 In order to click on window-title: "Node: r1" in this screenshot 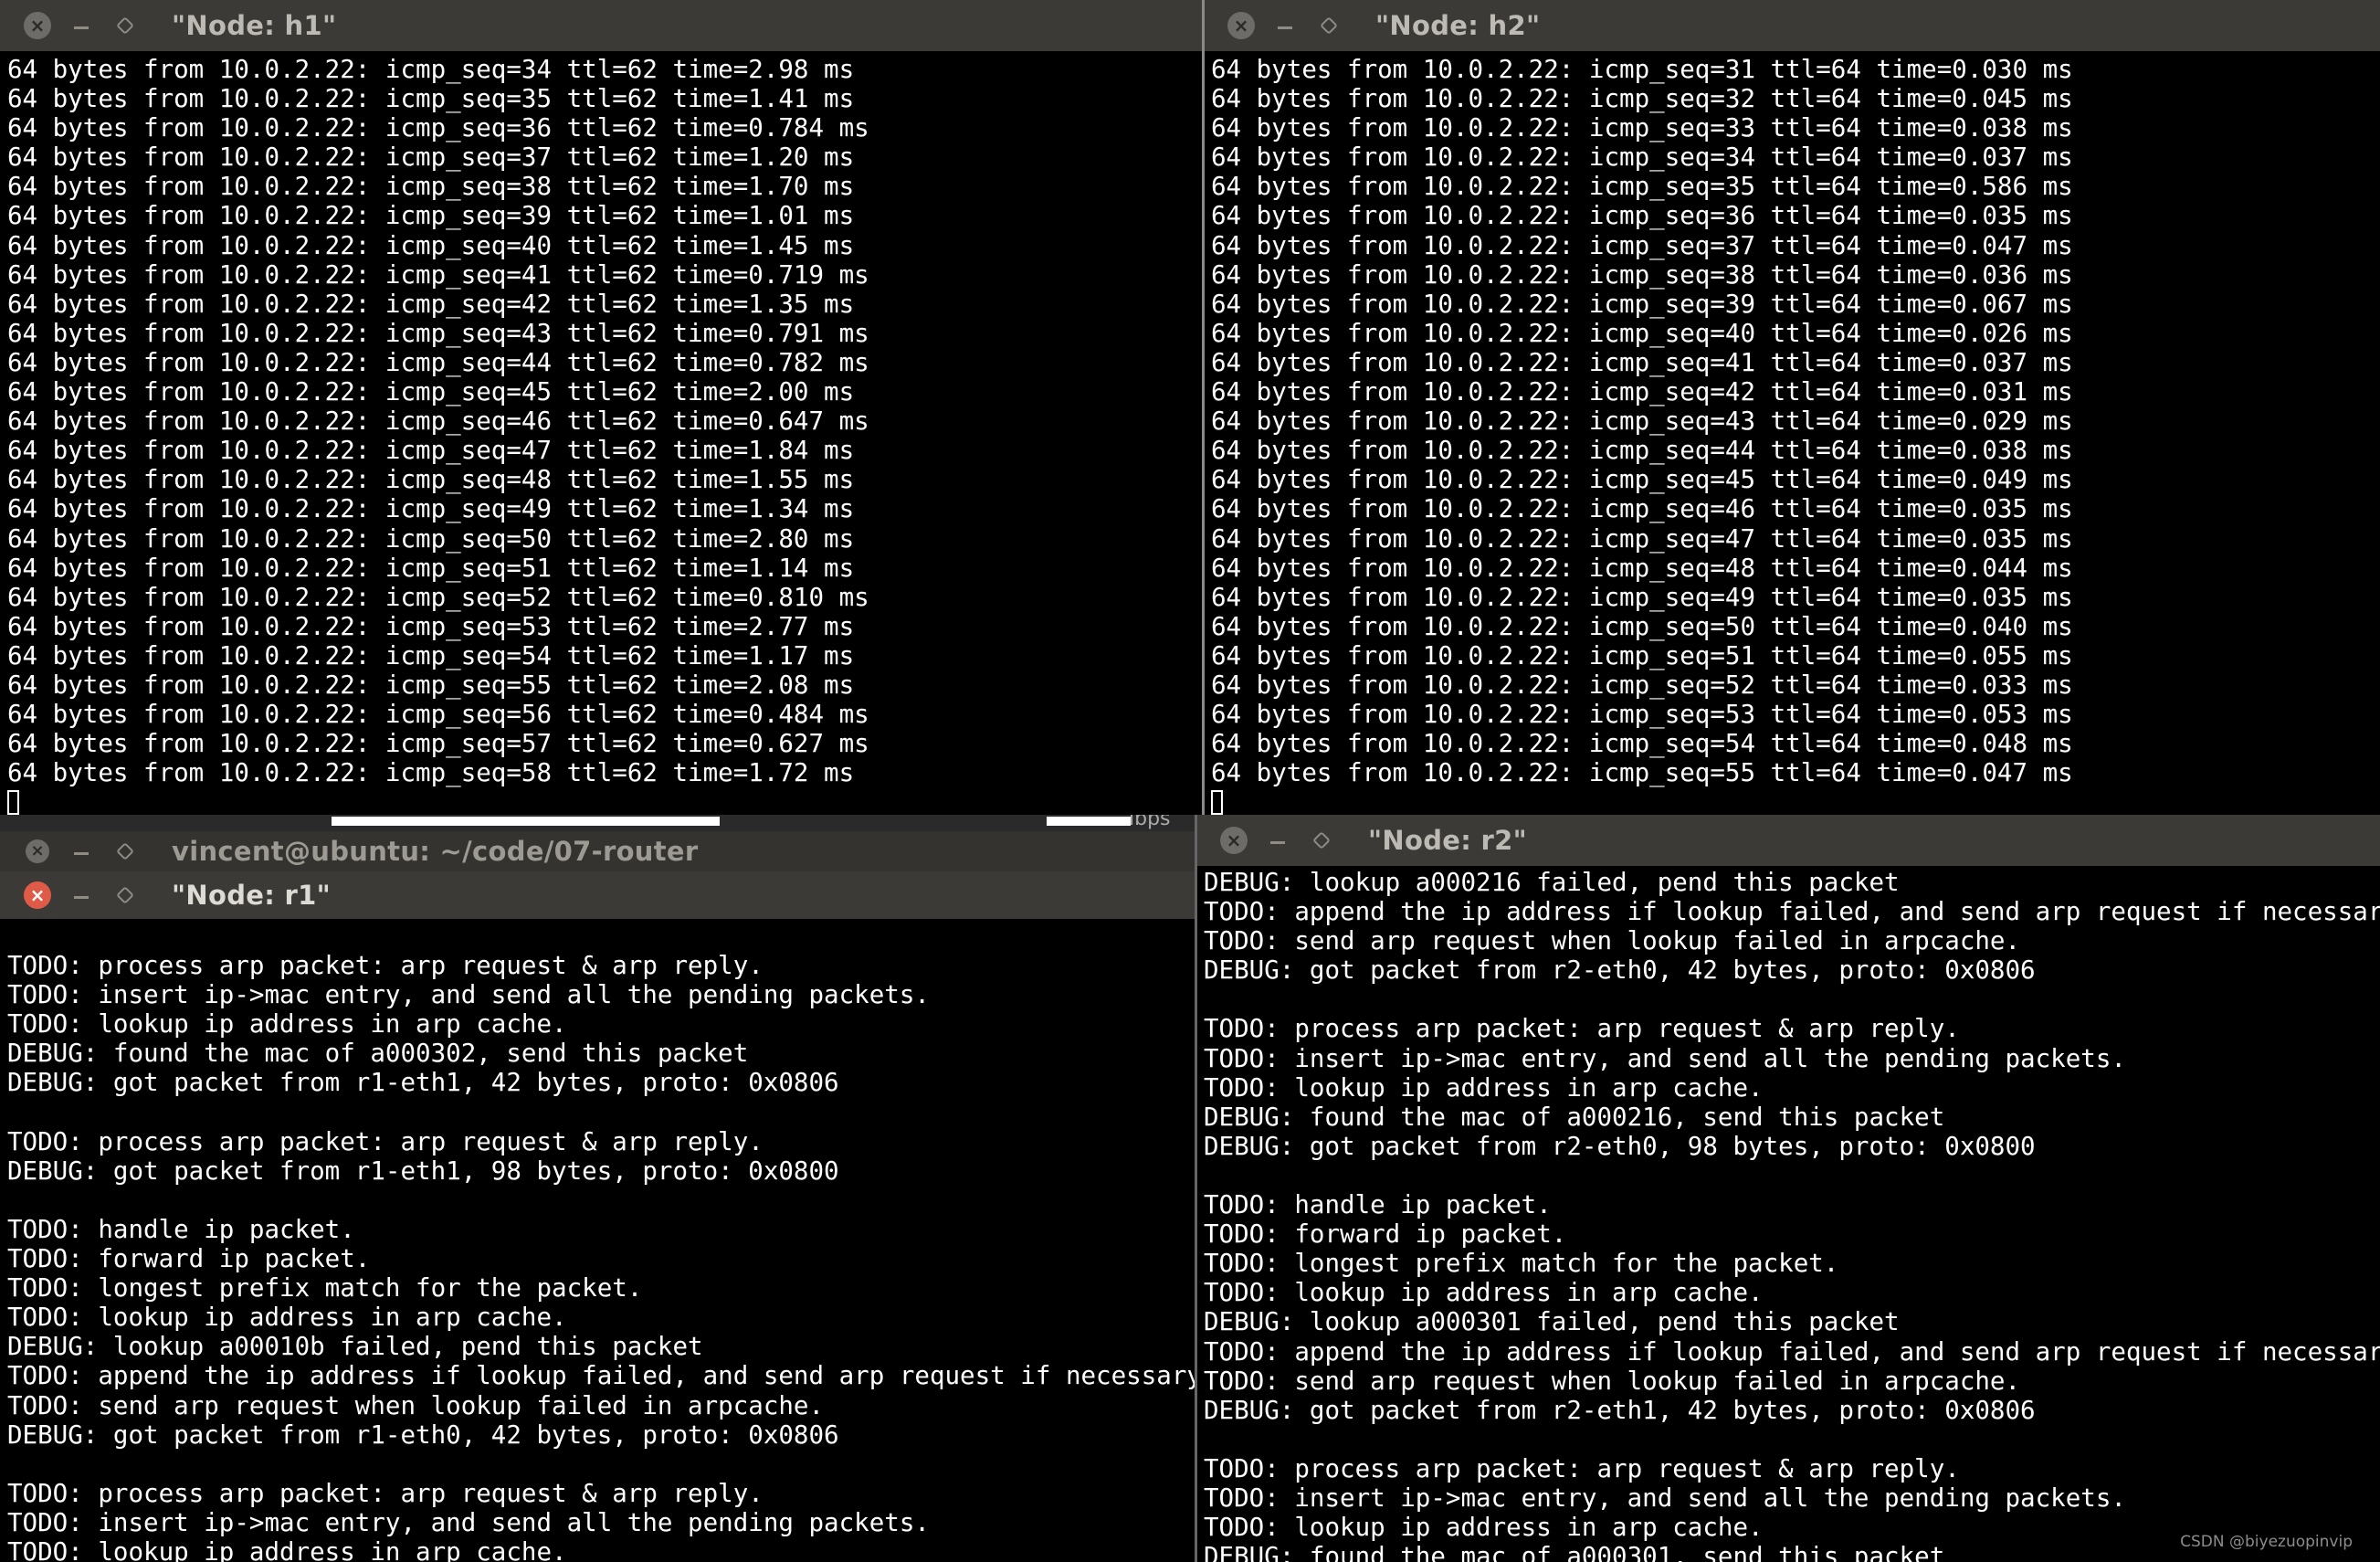, I will do `click(252, 895)`.